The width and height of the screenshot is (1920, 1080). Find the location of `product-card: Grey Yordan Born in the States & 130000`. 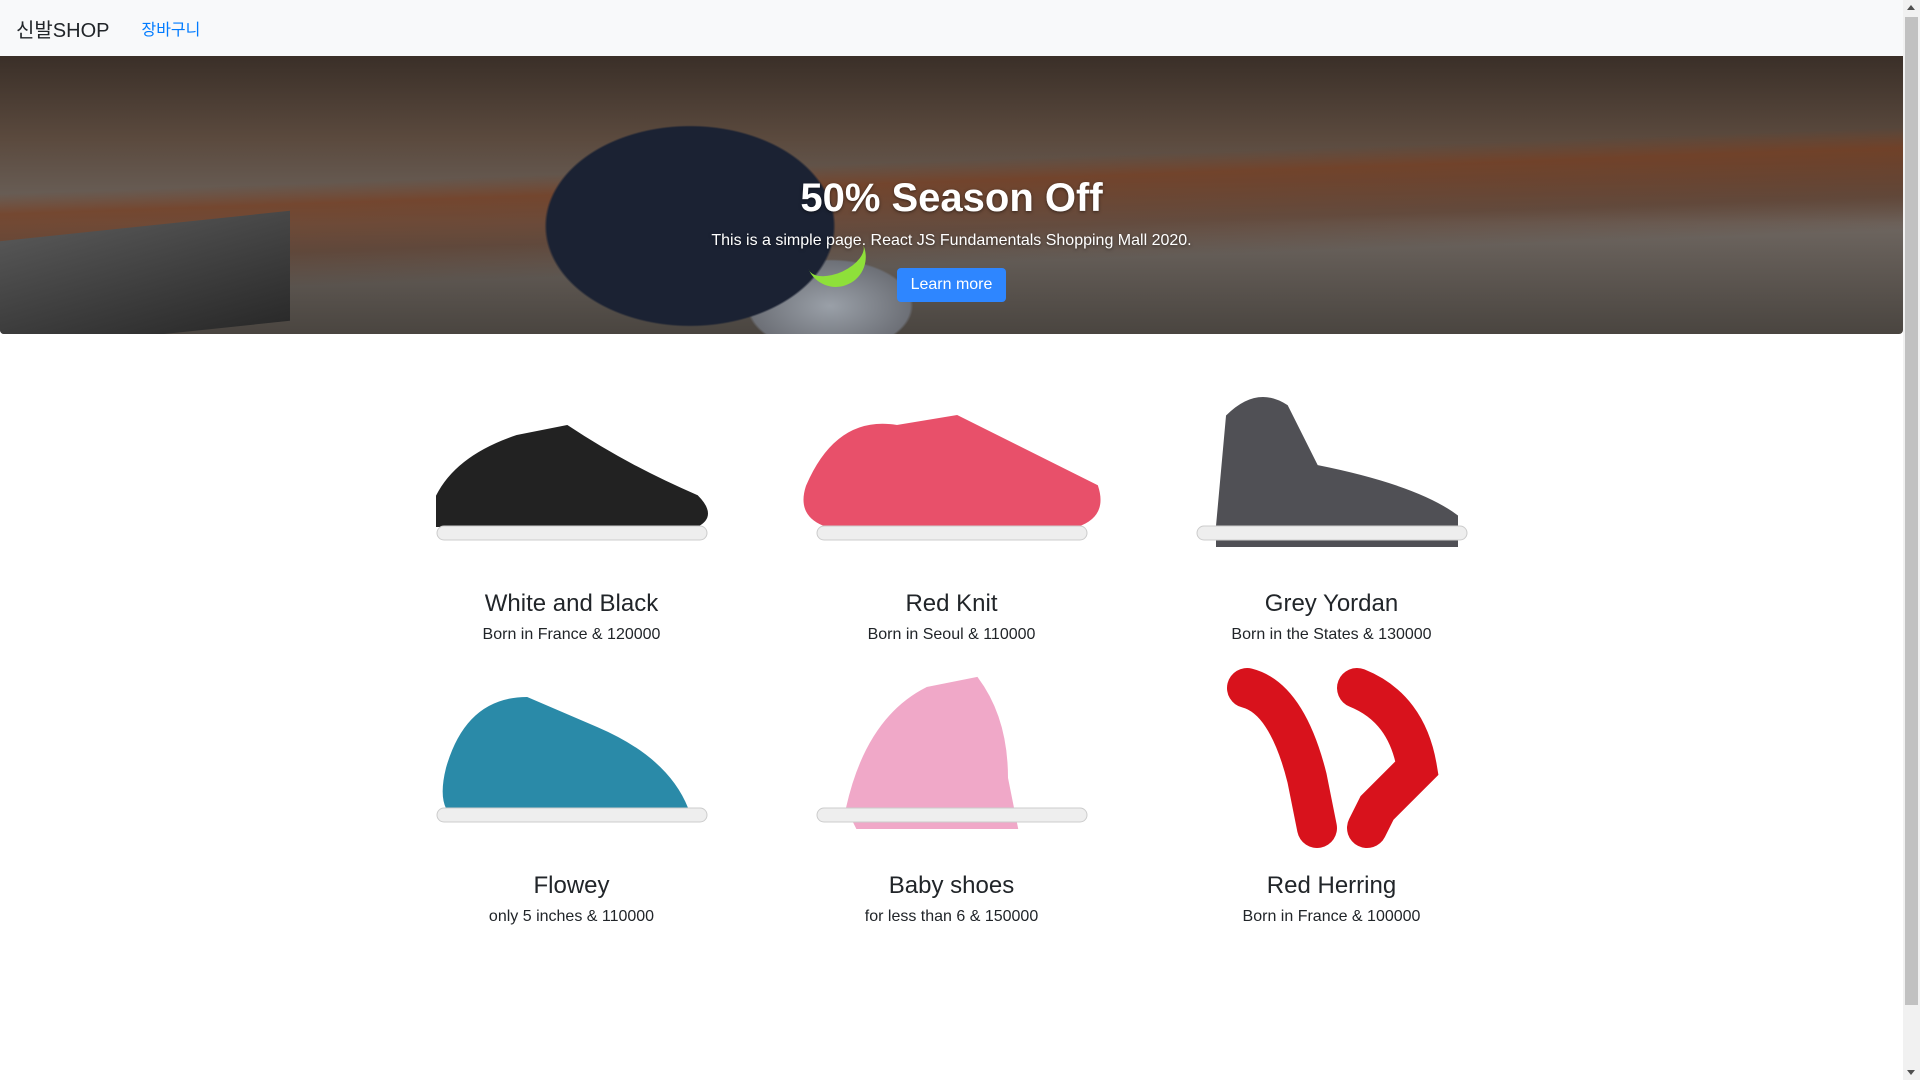

product-card: Grey Yordan Born in the States & 130000 is located at coordinates (1332, 510).